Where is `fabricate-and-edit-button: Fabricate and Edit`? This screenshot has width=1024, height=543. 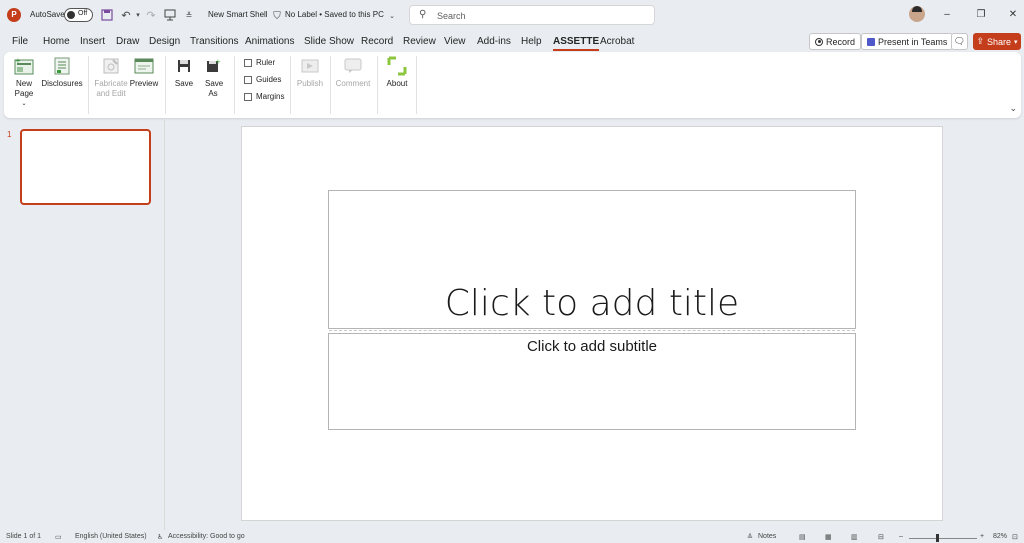 fabricate-and-edit-button: Fabricate and Edit is located at coordinates (111, 77).